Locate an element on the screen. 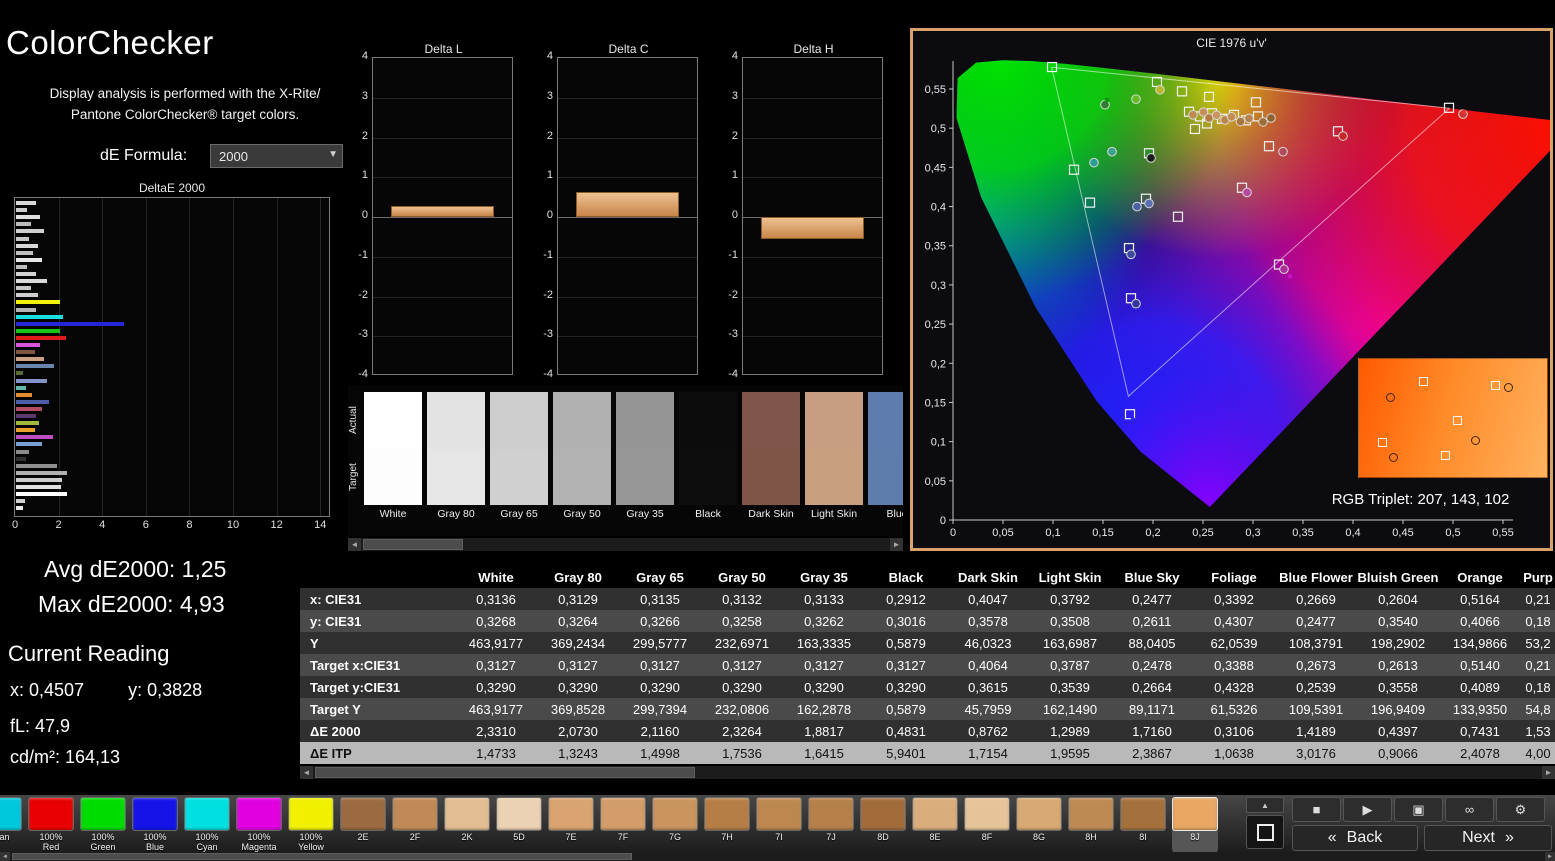 The height and width of the screenshot is (861, 1555). x-tick-label: 4 is located at coordinates (102, 525).